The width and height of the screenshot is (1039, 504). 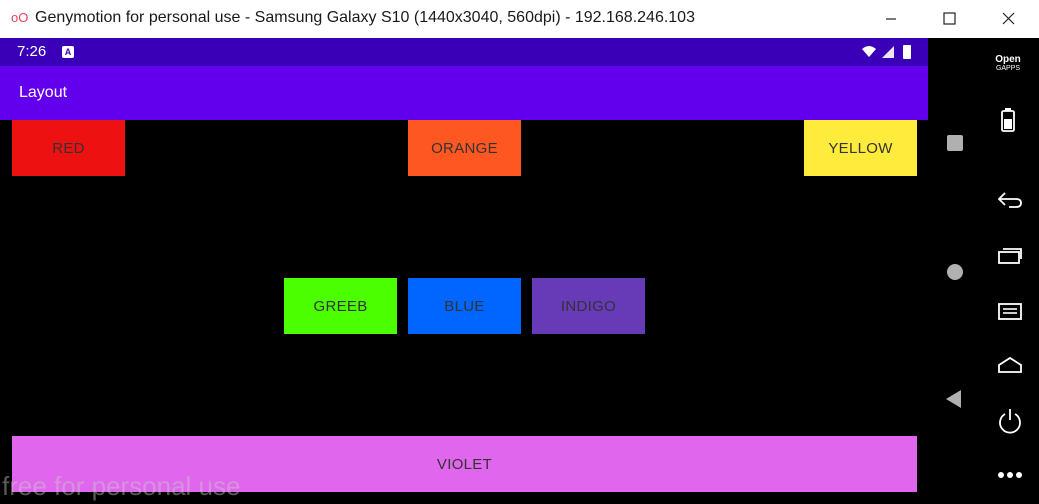 What do you see at coordinates (1008, 59) in the screenshot?
I see `open-gapps-line1: Open` at bounding box center [1008, 59].